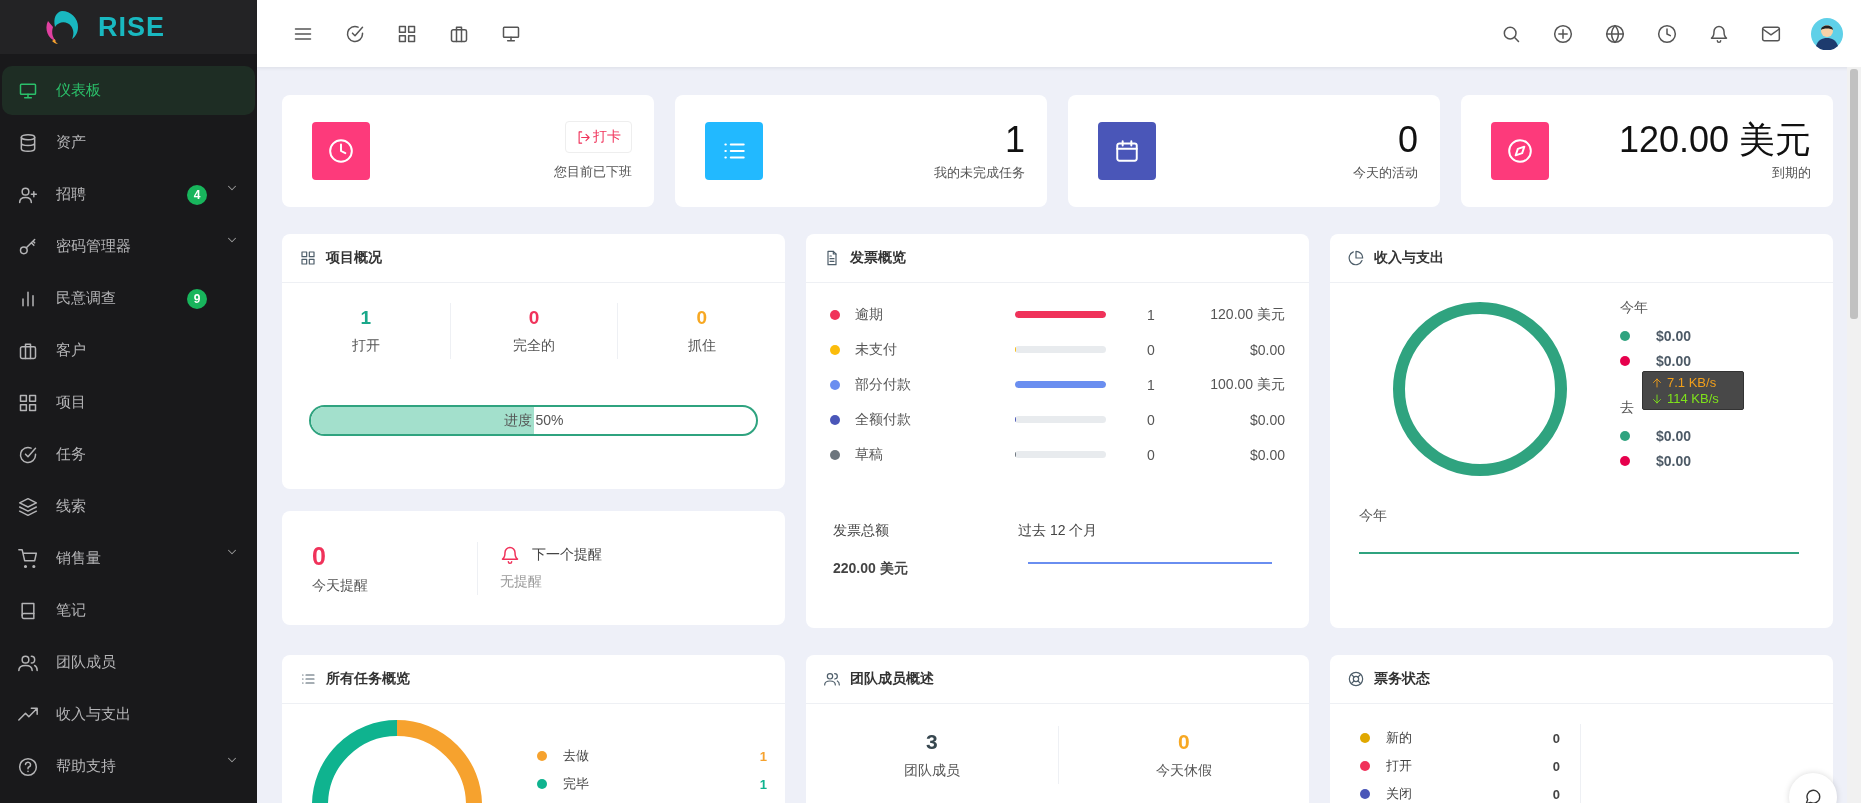  What do you see at coordinates (534, 346) in the screenshot?
I see `stat-label: 完全的` at bounding box center [534, 346].